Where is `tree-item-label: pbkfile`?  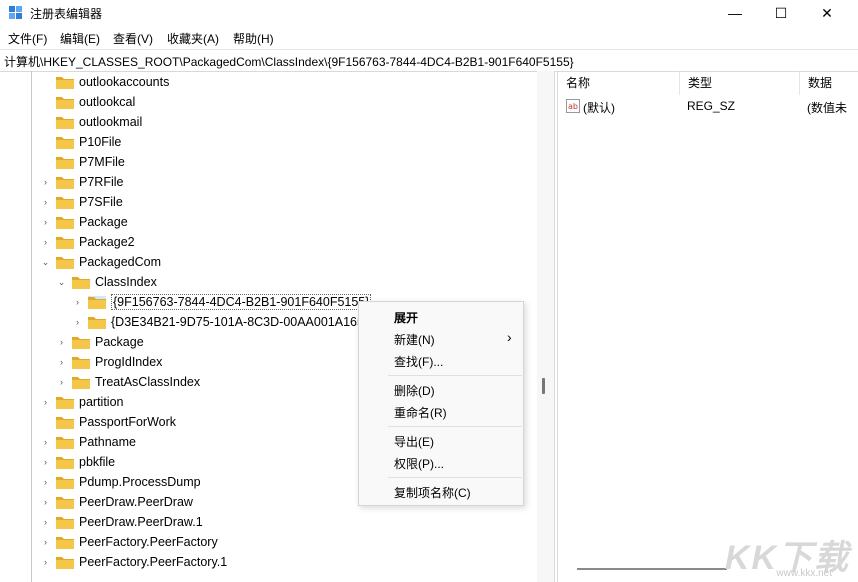
tree-item-label: pbkfile is located at coordinates (97, 462).